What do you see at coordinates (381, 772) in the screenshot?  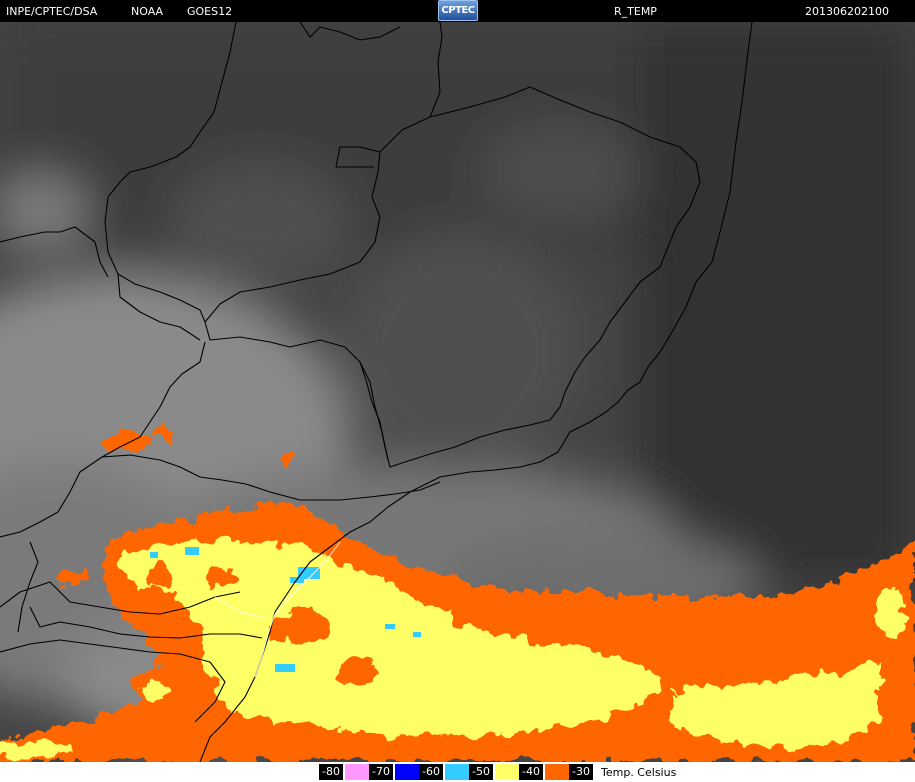 I see `legend-label: -70` at bounding box center [381, 772].